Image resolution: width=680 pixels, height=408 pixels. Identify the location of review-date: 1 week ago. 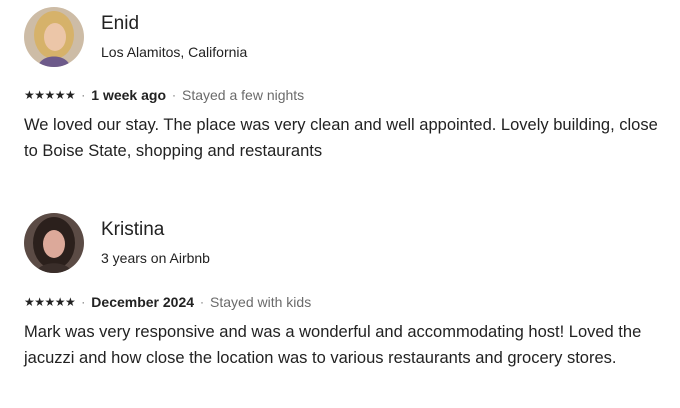
(128, 95).